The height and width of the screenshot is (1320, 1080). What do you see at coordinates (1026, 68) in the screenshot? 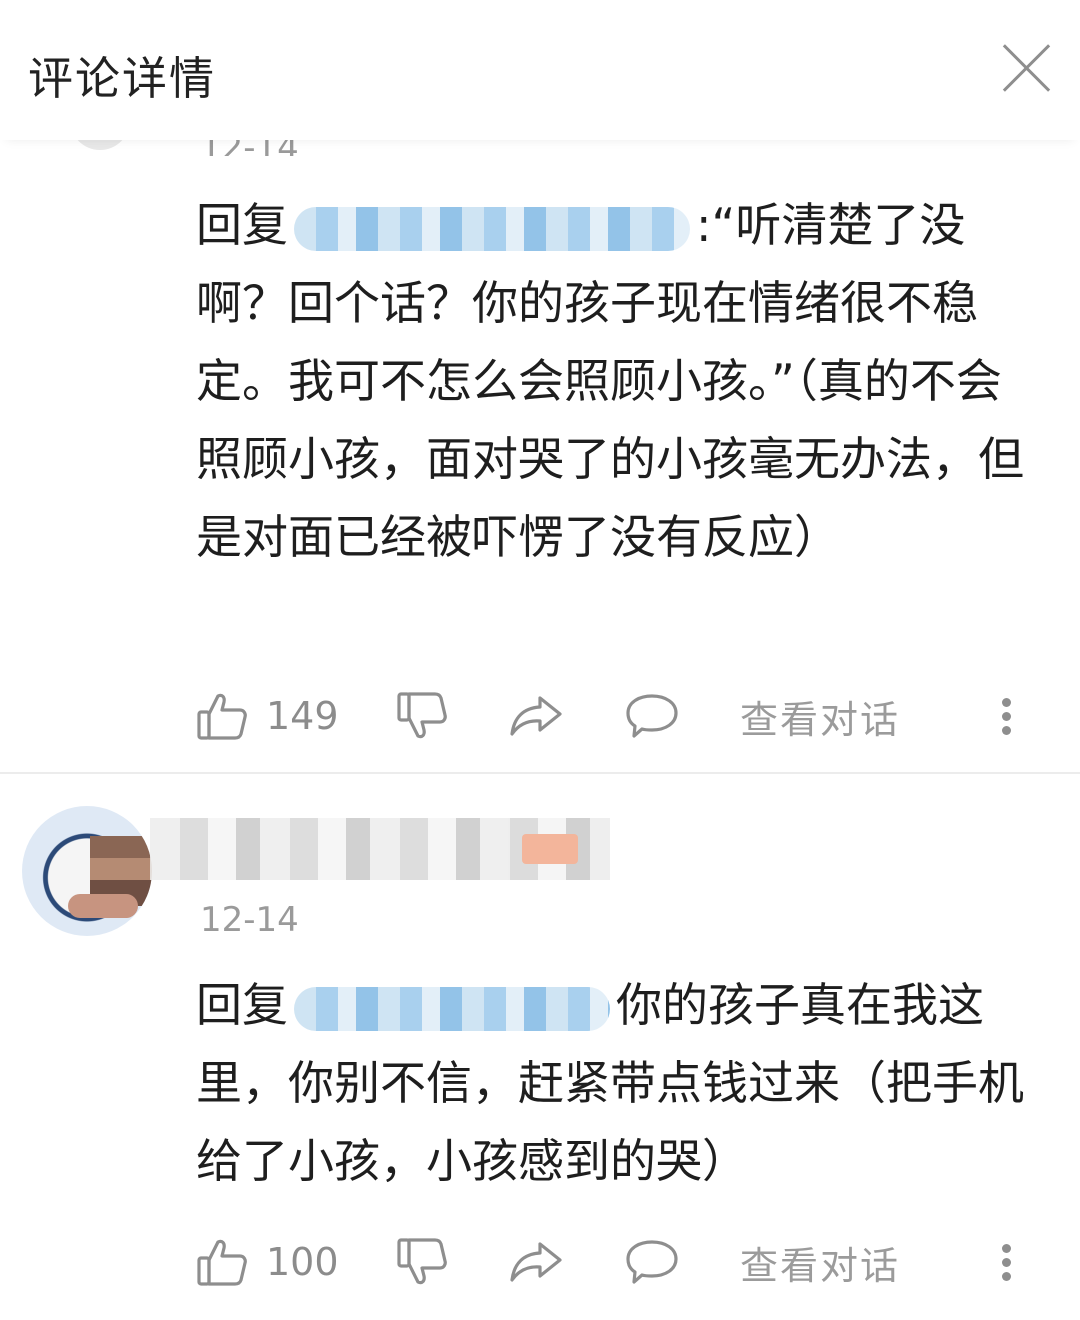
I see `close-icon` at bounding box center [1026, 68].